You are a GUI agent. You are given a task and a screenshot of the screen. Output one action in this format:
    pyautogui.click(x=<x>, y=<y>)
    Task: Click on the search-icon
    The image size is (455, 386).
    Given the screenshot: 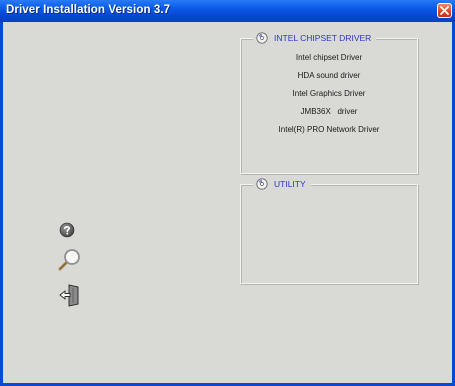 What is the action you would take?
    pyautogui.click(x=69, y=260)
    